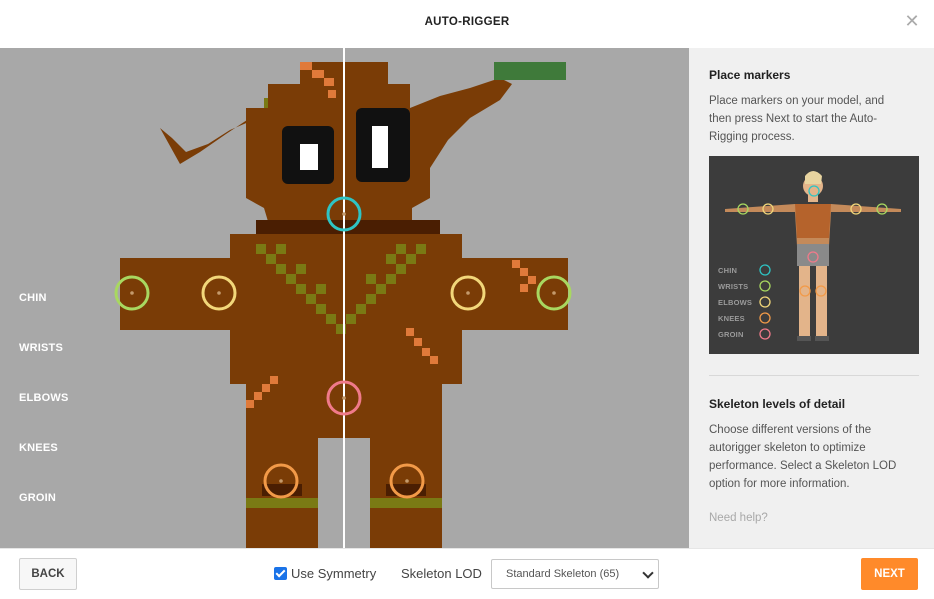 The width and height of the screenshot is (934, 599). What do you see at coordinates (912, 21) in the screenshot?
I see `close-icon: ✕` at bounding box center [912, 21].